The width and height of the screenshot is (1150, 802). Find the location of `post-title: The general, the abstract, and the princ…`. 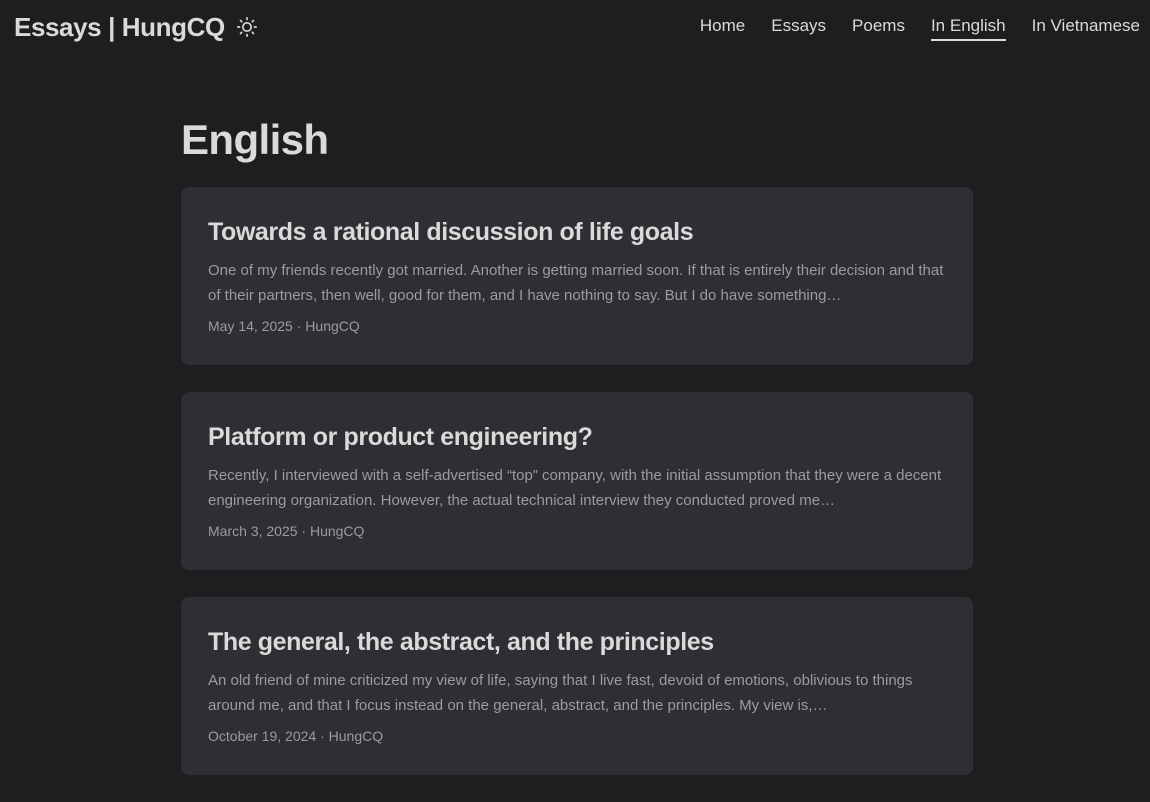

post-title: The general, the abstract, and the princ… is located at coordinates (577, 642).